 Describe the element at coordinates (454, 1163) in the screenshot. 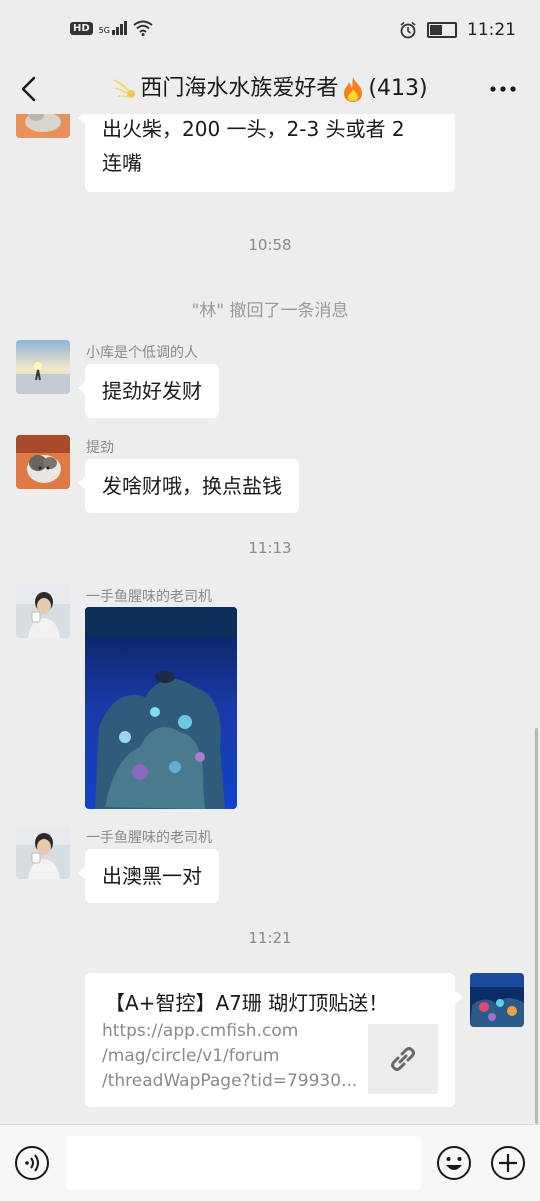

I see `emoji-icon` at that location.